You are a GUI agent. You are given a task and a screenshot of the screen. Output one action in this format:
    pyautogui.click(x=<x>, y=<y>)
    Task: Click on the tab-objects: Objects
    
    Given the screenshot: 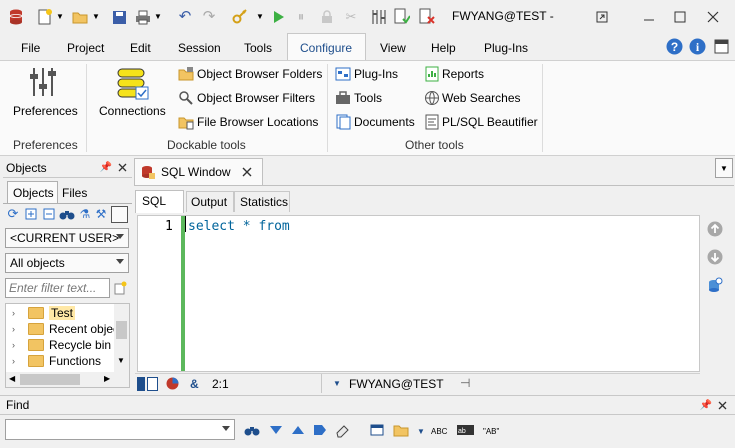 What is the action you would take?
    pyautogui.click(x=33, y=193)
    